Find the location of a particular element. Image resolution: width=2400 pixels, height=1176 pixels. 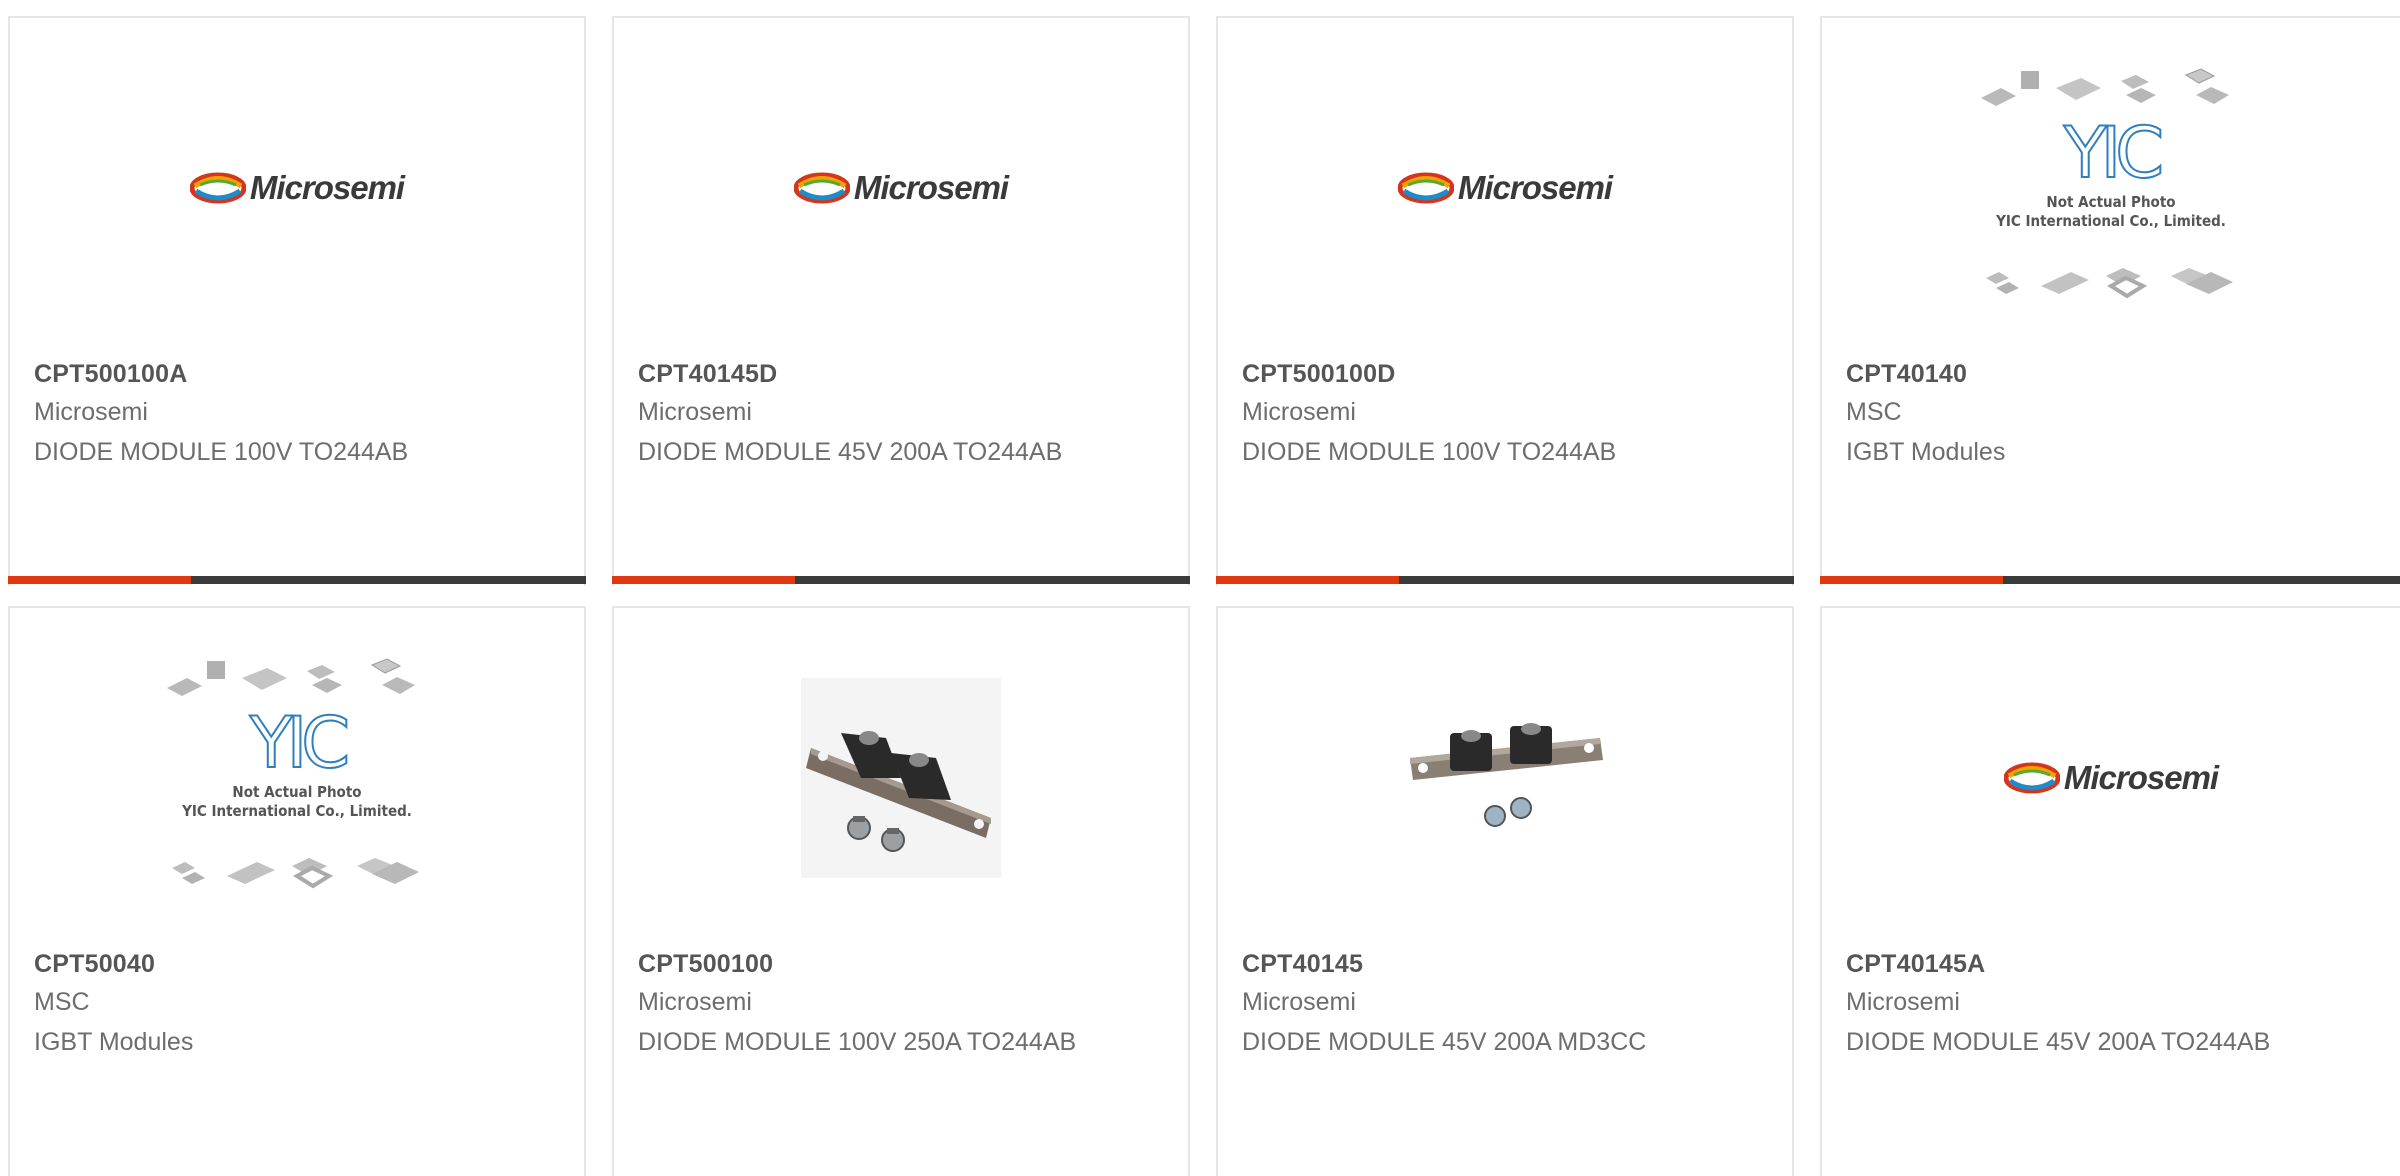

part-number: CPT500100D is located at coordinates (1318, 374).